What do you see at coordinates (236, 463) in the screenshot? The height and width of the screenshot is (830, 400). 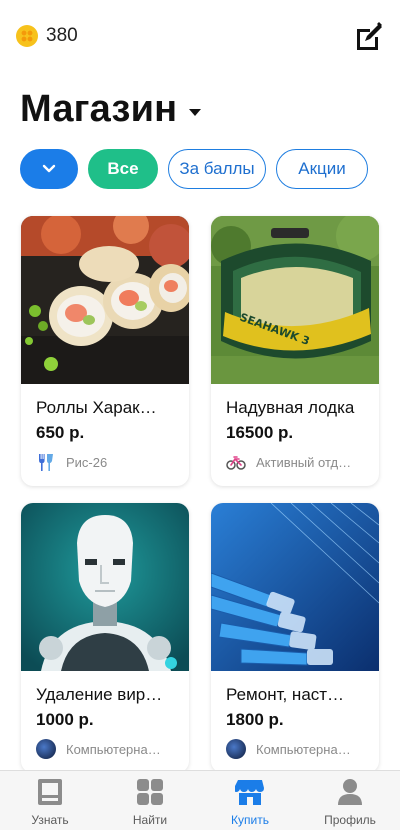 I see `bicycle-icon` at bounding box center [236, 463].